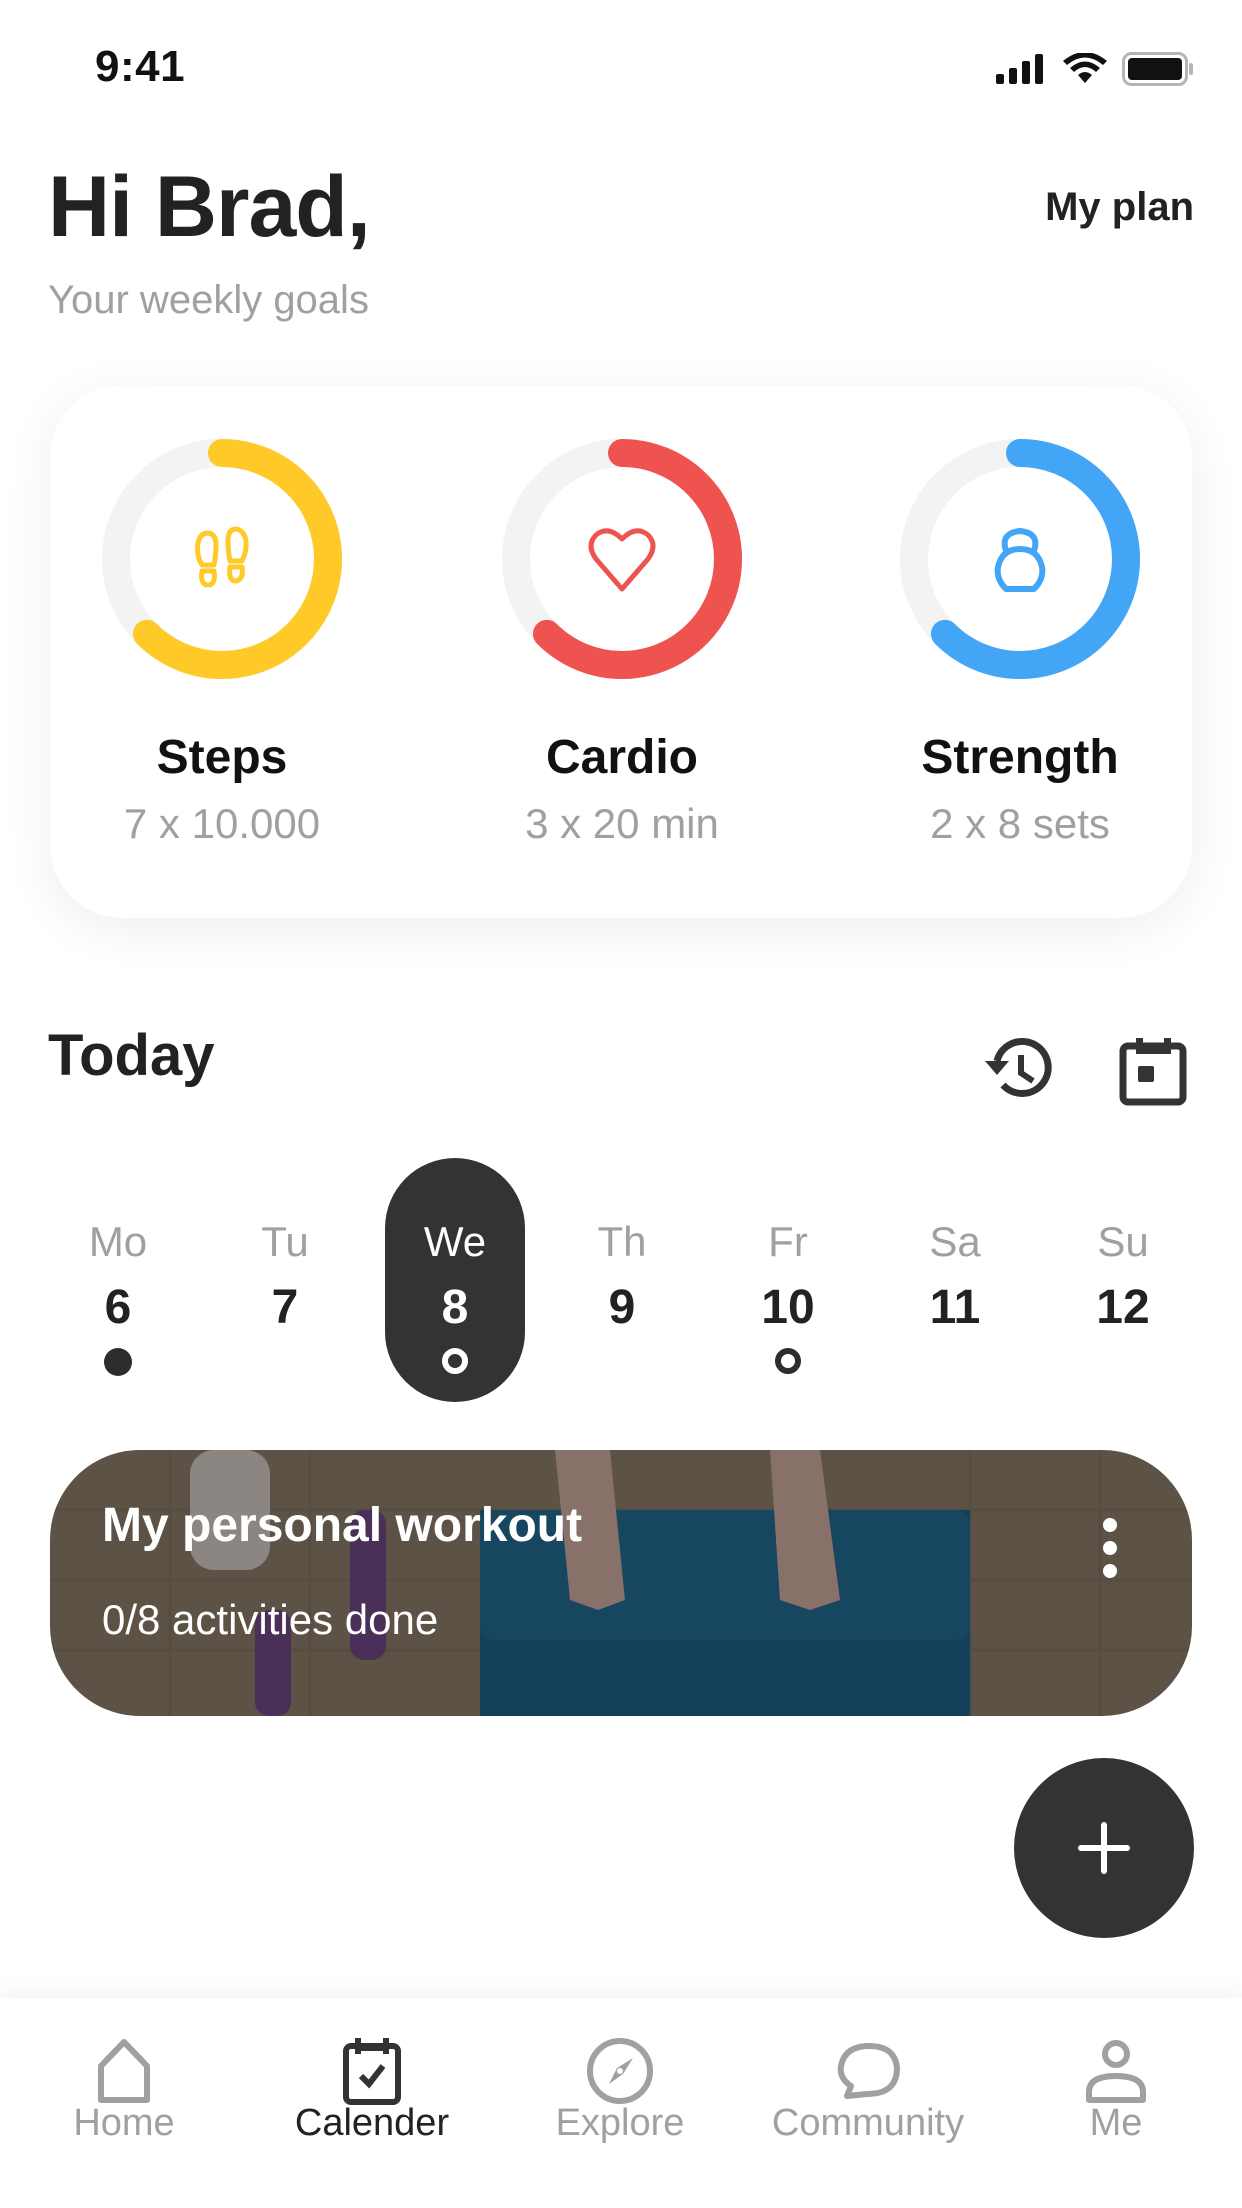  What do you see at coordinates (285, 1307) in the screenshot?
I see `day-date: 7` at bounding box center [285, 1307].